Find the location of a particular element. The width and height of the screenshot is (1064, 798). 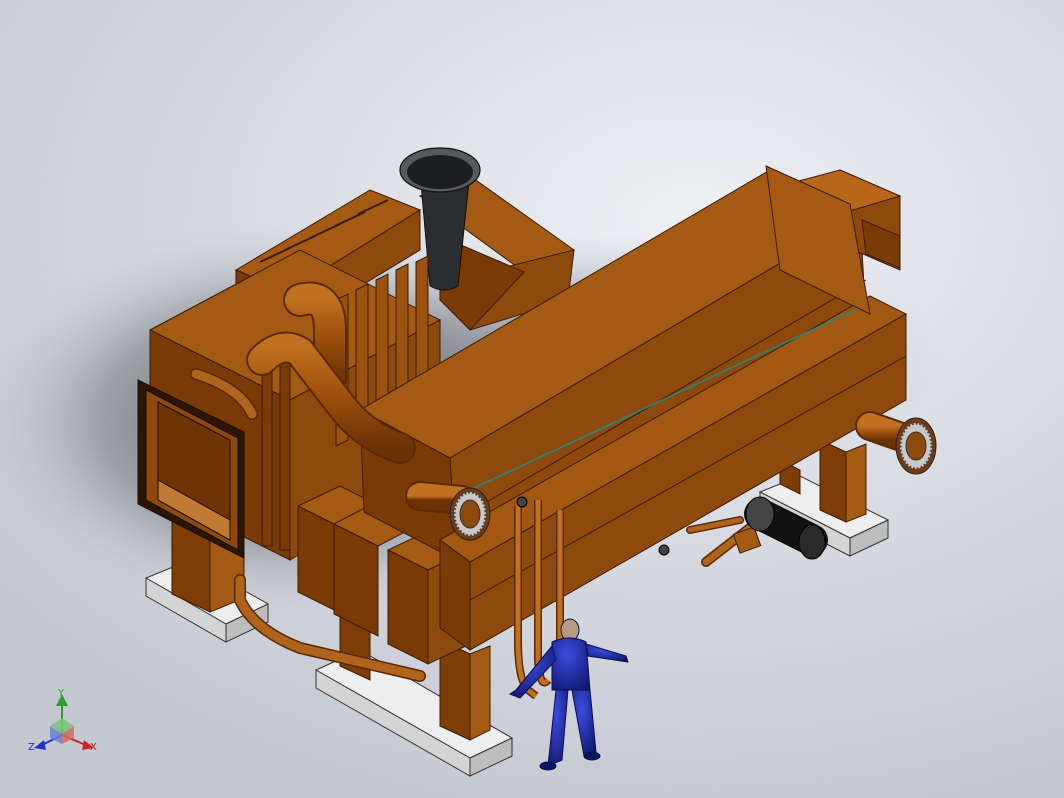

y-axis-label: Y is located at coordinates (61, 693).